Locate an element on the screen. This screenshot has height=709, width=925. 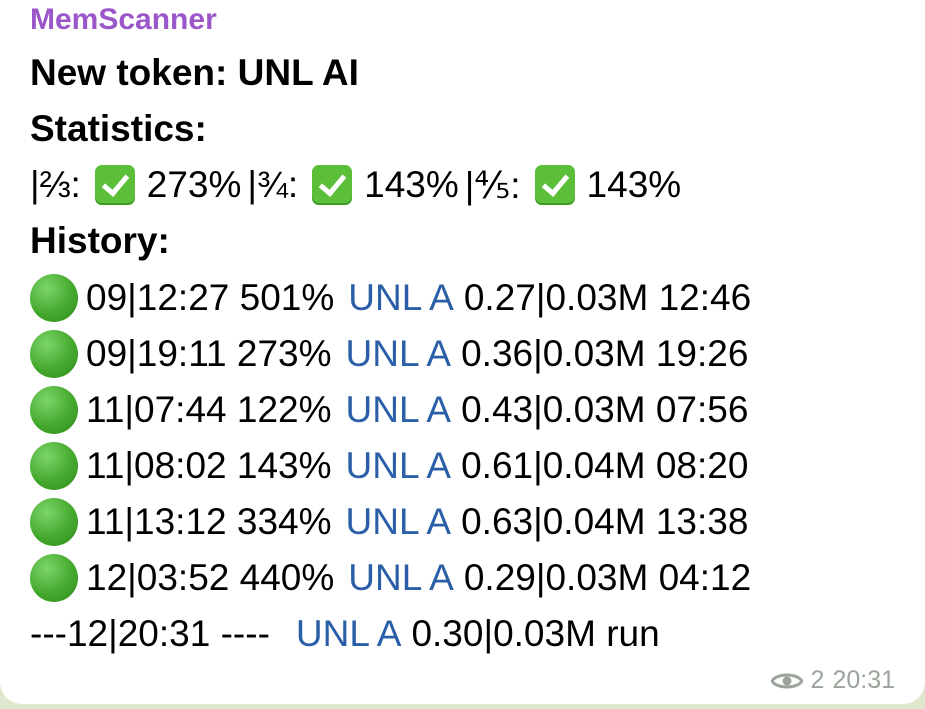
history-row: 11|08:02 143% UNL A 0.61|0.04M 08:20 is located at coordinates (389, 466).